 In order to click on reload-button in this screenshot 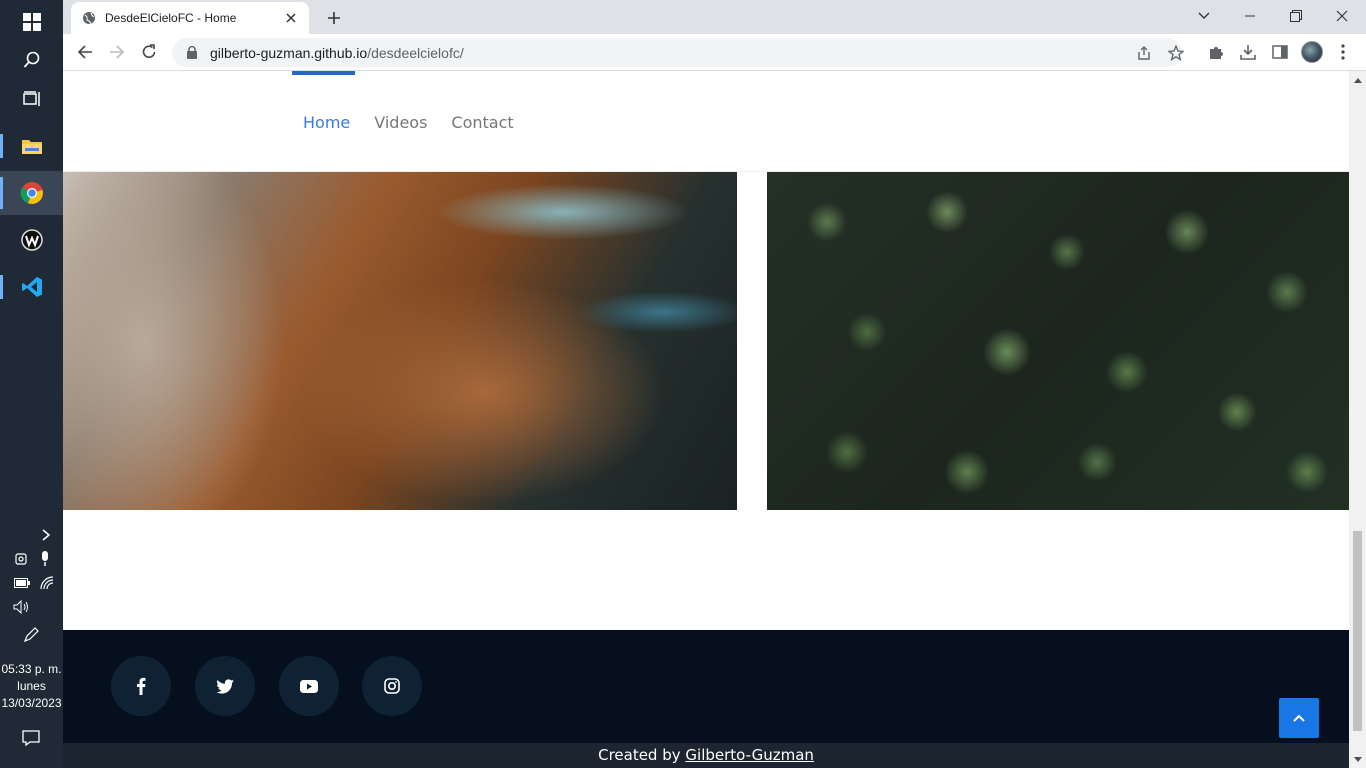, I will do `click(149, 52)`.